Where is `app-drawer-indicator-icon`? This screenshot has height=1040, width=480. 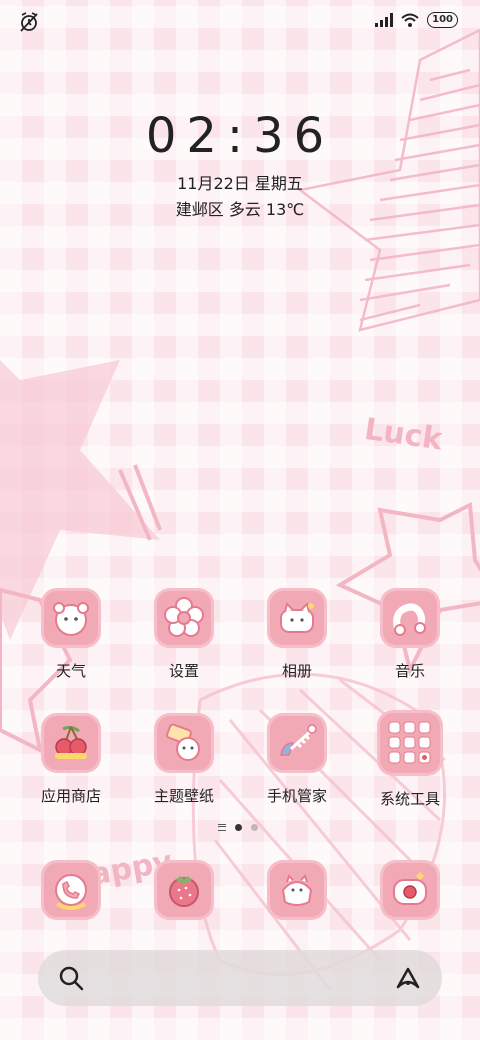
app-drawer-indicator-icon is located at coordinates (222, 827).